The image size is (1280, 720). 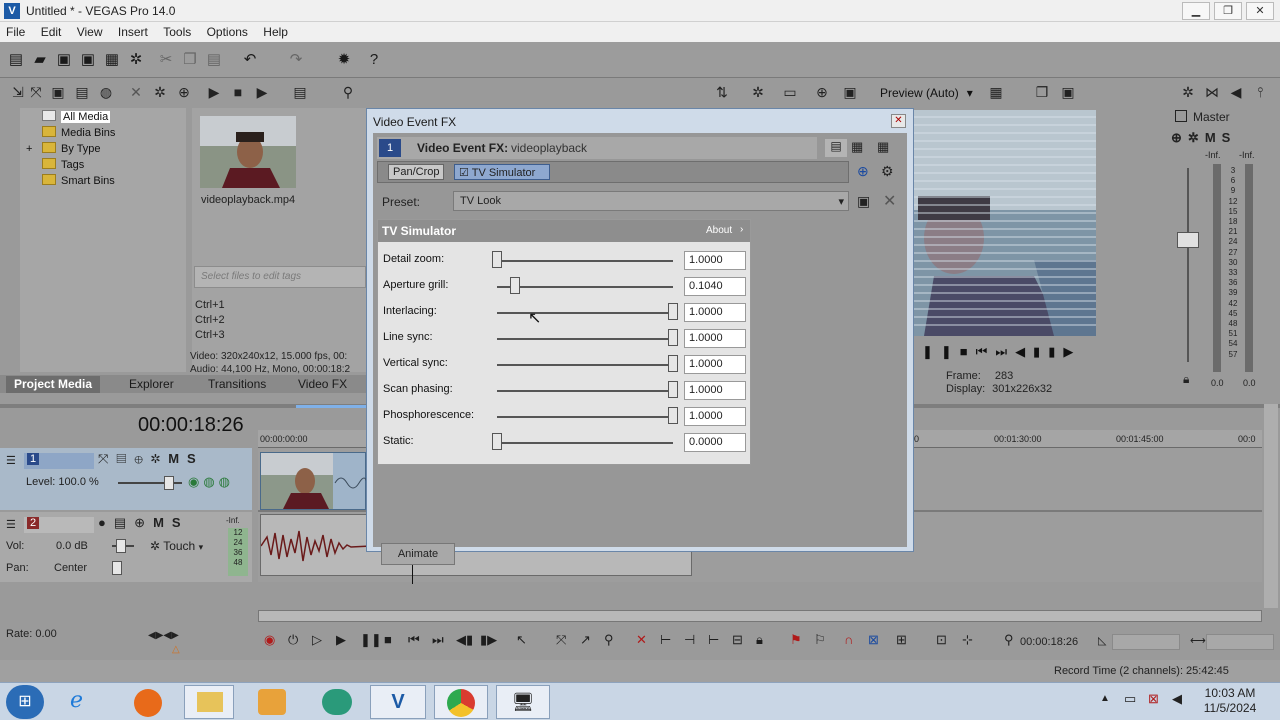 What do you see at coordinates (883, 147) in the screenshot?
I see `grid-view-icon: ▦` at bounding box center [883, 147].